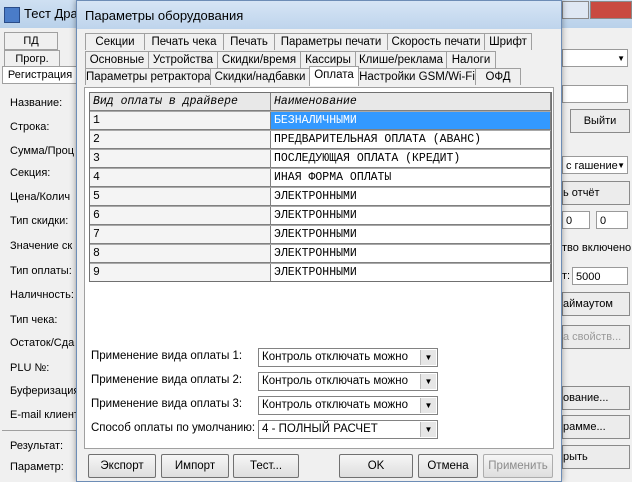 This screenshot has width=632, height=482. Describe the element at coordinates (30, 368) in the screenshot. I see `main-form-label: PLU №:` at that location.